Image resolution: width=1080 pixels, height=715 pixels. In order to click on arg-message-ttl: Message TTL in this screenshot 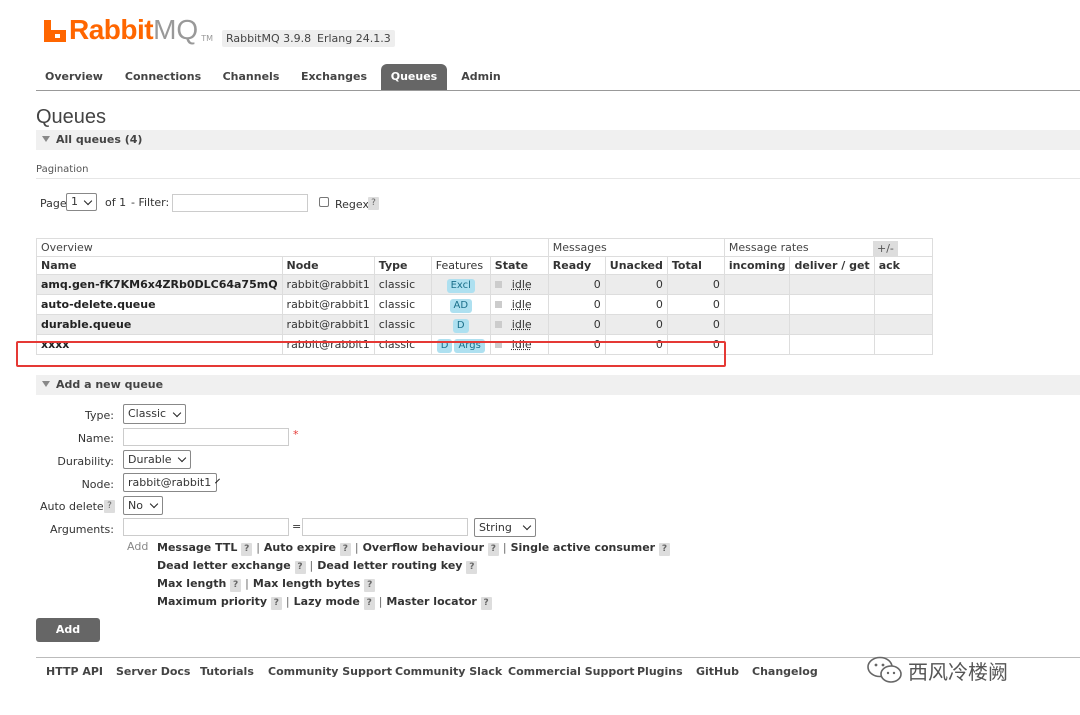, I will do `click(197, 547)`.